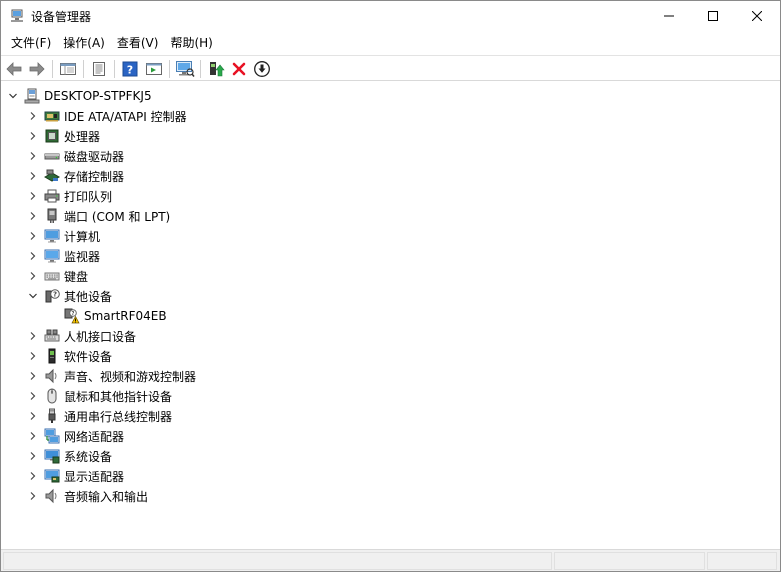 This screenshot has height=572, width=781. What do you see at coordinates (52, 156) in the screenshot?
I see `disk-drive-icon` at bounding box center [52, 156].